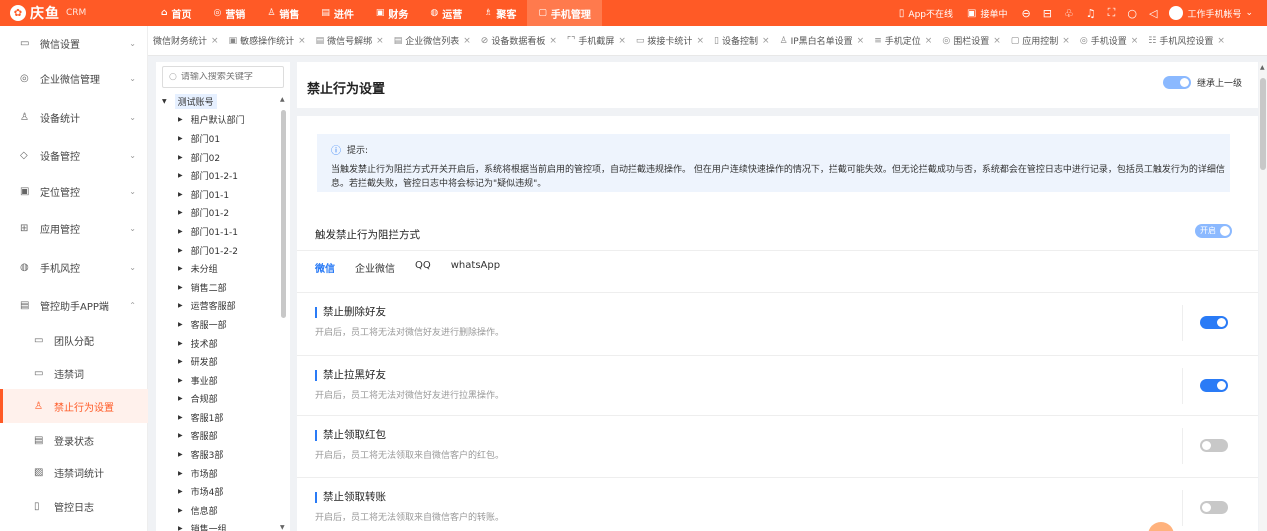 This screenshot has width=1267, height=531. What do you see at coordinates (74, 506) in the screenshot?
I see `menu-control-log: ▯ 管控日志` at bounding box center [74, 506].